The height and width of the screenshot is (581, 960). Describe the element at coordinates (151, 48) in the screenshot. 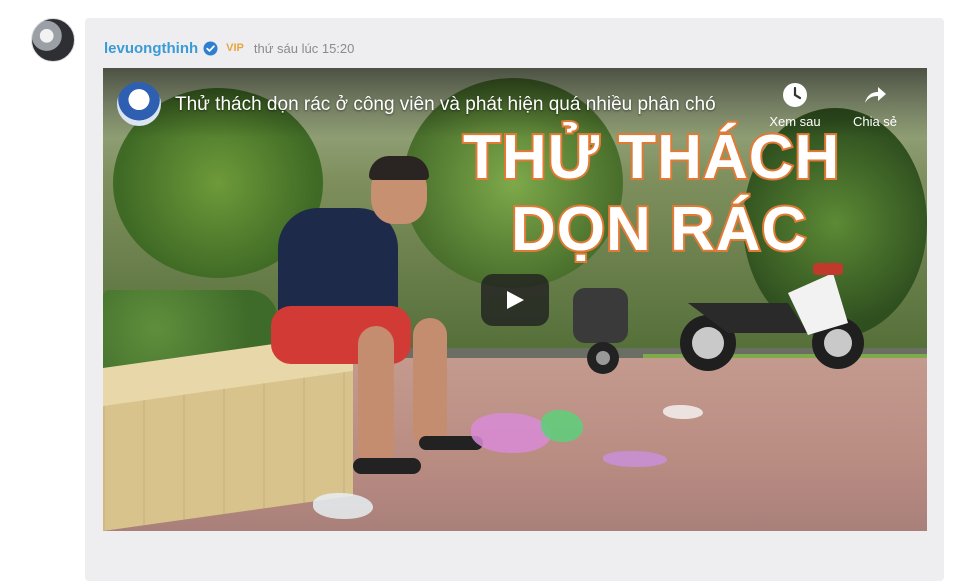

I see `username-link: levuongthinh` at that location.